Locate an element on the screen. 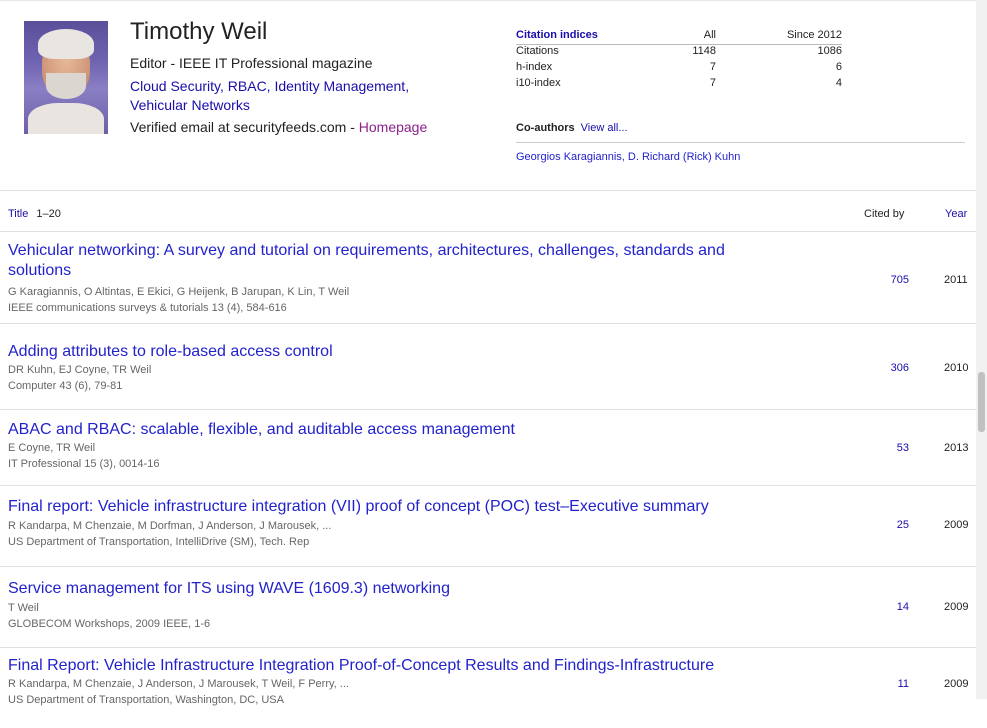 This screenshot has width=987, height=728. coauthors-divider is located at coordinates (740, 142).